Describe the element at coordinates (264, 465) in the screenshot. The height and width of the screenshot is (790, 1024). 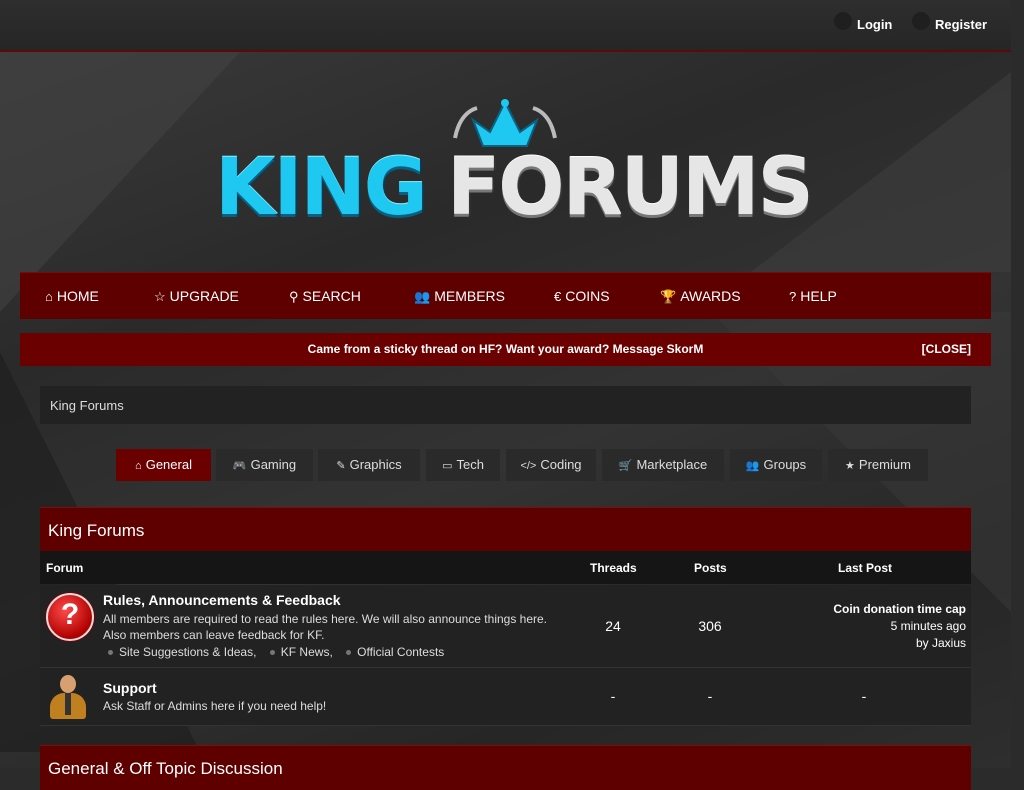
I see `tab-gaming: 🎮 Gaming` at that location.